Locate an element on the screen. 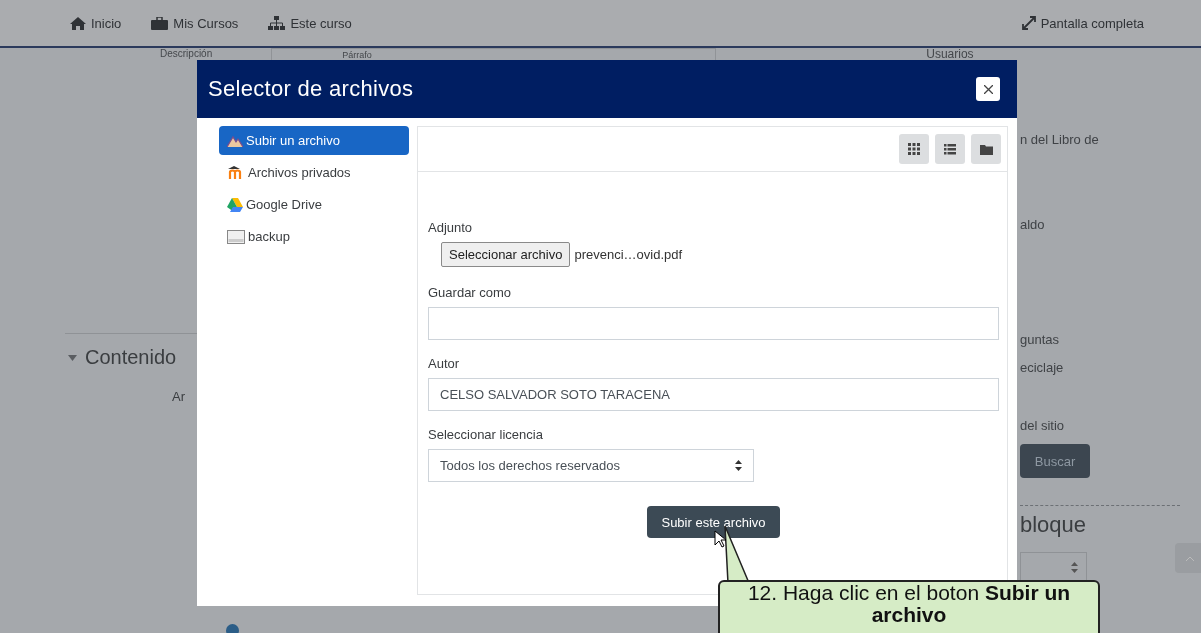  nav-link: Inicio is located at coordinates (96, 23).